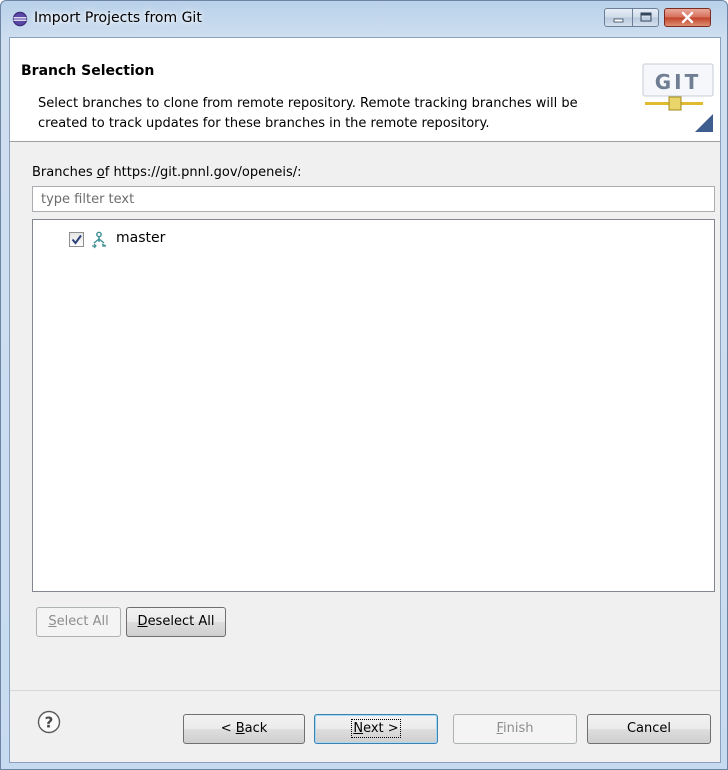  Describe the element at coordinates (365, 690) in the screenshot. I see `footer-divider` at that location.